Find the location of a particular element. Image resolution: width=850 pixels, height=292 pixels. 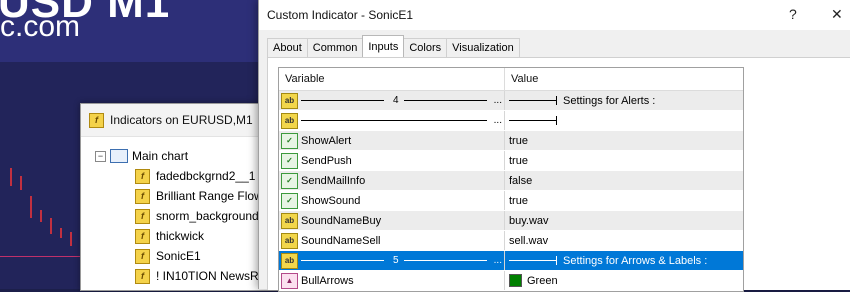

input-row: ab SoundNameSell sell.wav is located at coordinates (511, 241).